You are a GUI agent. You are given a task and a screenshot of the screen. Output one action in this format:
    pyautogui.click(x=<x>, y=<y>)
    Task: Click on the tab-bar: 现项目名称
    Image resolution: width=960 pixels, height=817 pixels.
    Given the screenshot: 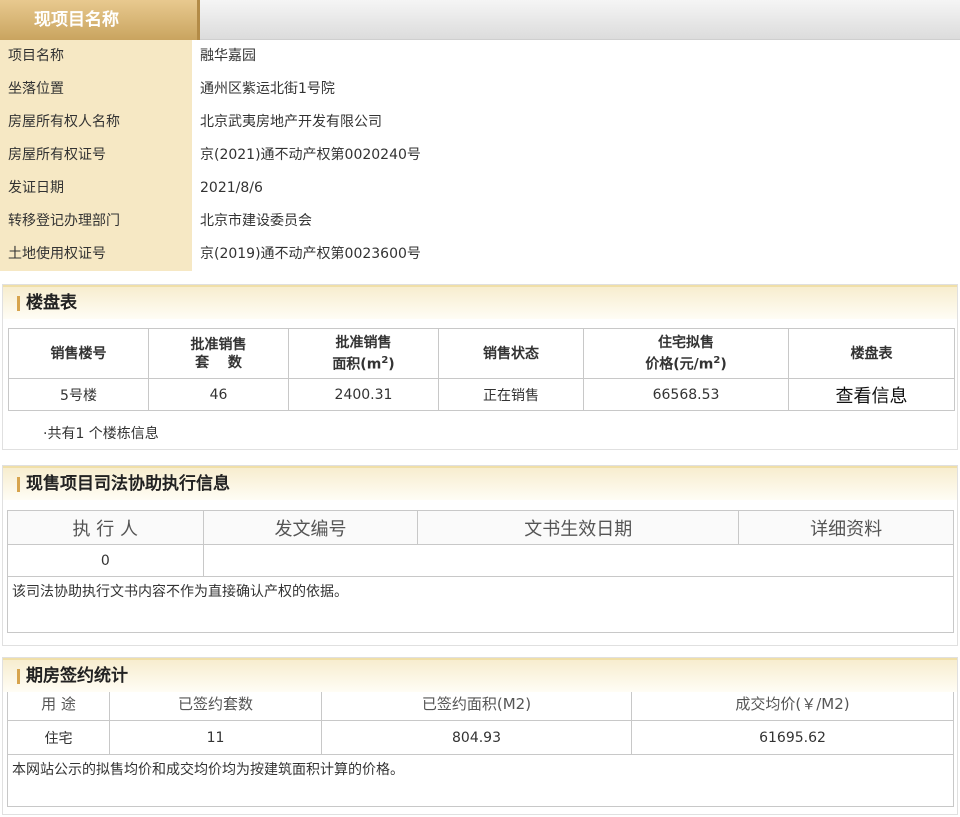 What is the action you would take?
    pyautogui.click(x=480, y=20)
    